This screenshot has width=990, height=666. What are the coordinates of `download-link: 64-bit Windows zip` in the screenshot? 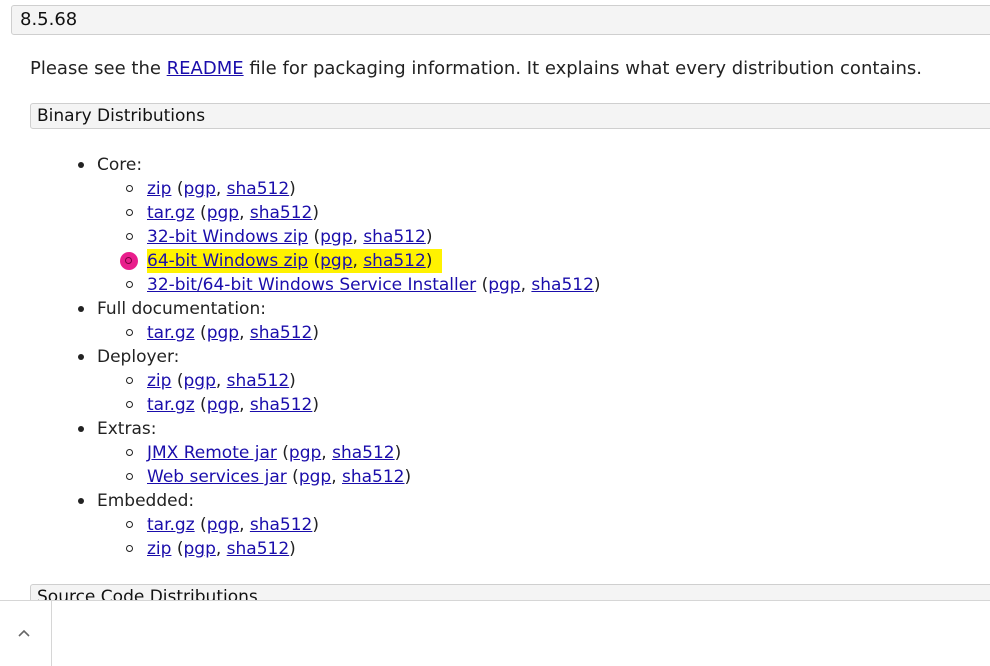 It's located at (227, 261).